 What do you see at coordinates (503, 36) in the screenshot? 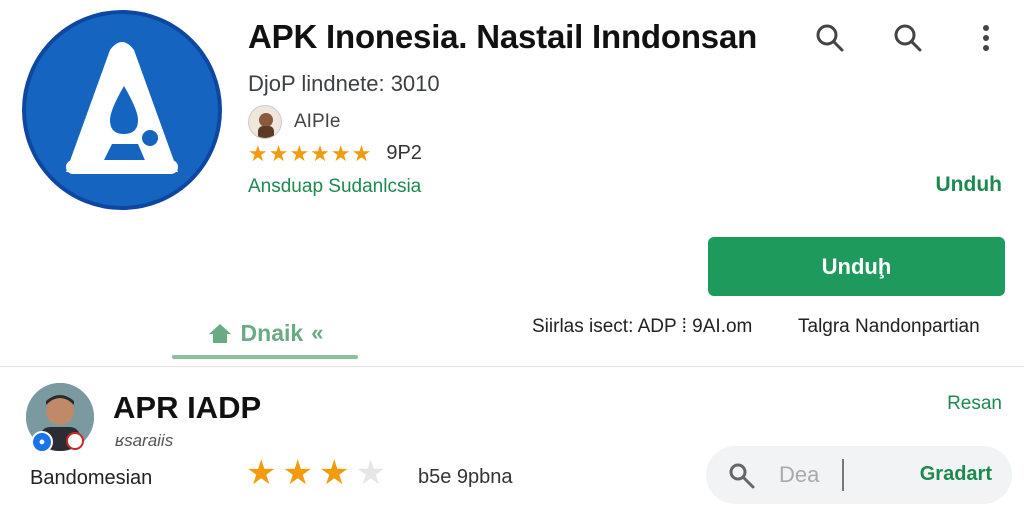
I see `app-title: APK Inonesia. Nastail Inndonsan` at bounding box center [503, 36].